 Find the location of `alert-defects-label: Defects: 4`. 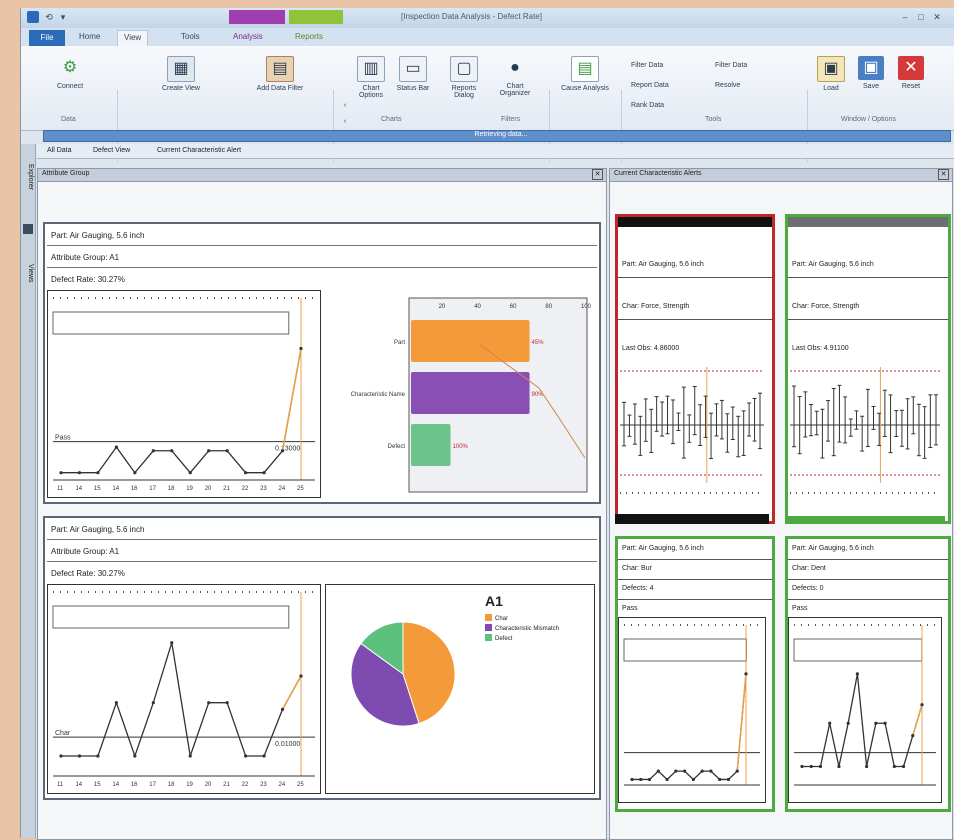

alert-defects-label: Defects: 4 is located at coordinates (638, 588).